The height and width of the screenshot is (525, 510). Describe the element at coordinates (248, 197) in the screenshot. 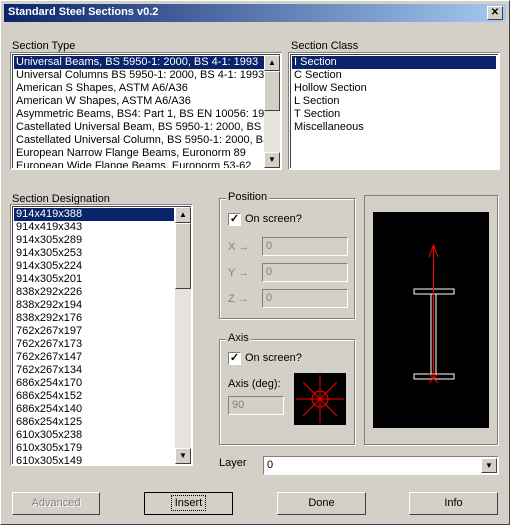

I see `position-group-title: Position` at that location.